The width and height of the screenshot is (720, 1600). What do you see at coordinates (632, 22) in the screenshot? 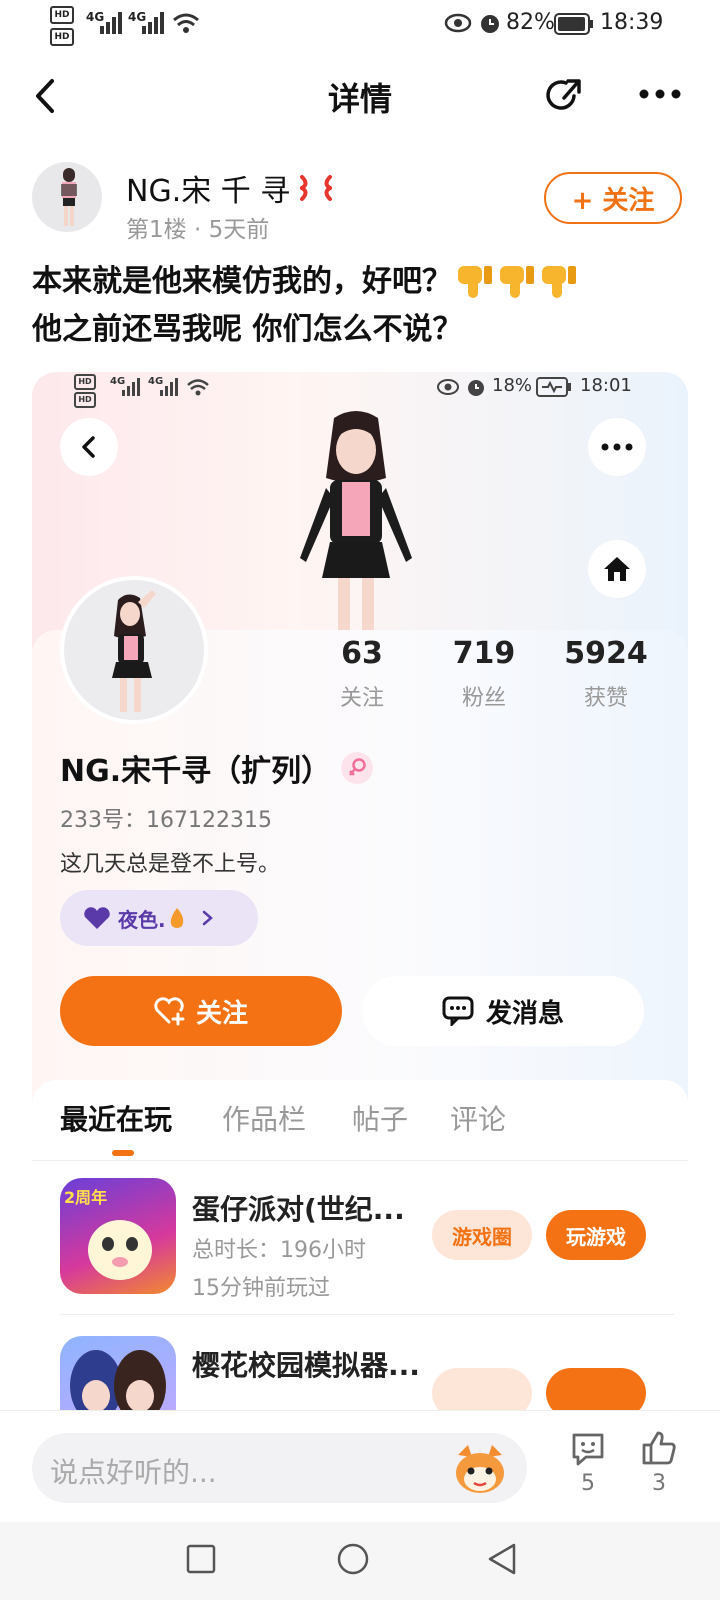
I see `clock: 18:39` at bounding box center [632, 22].